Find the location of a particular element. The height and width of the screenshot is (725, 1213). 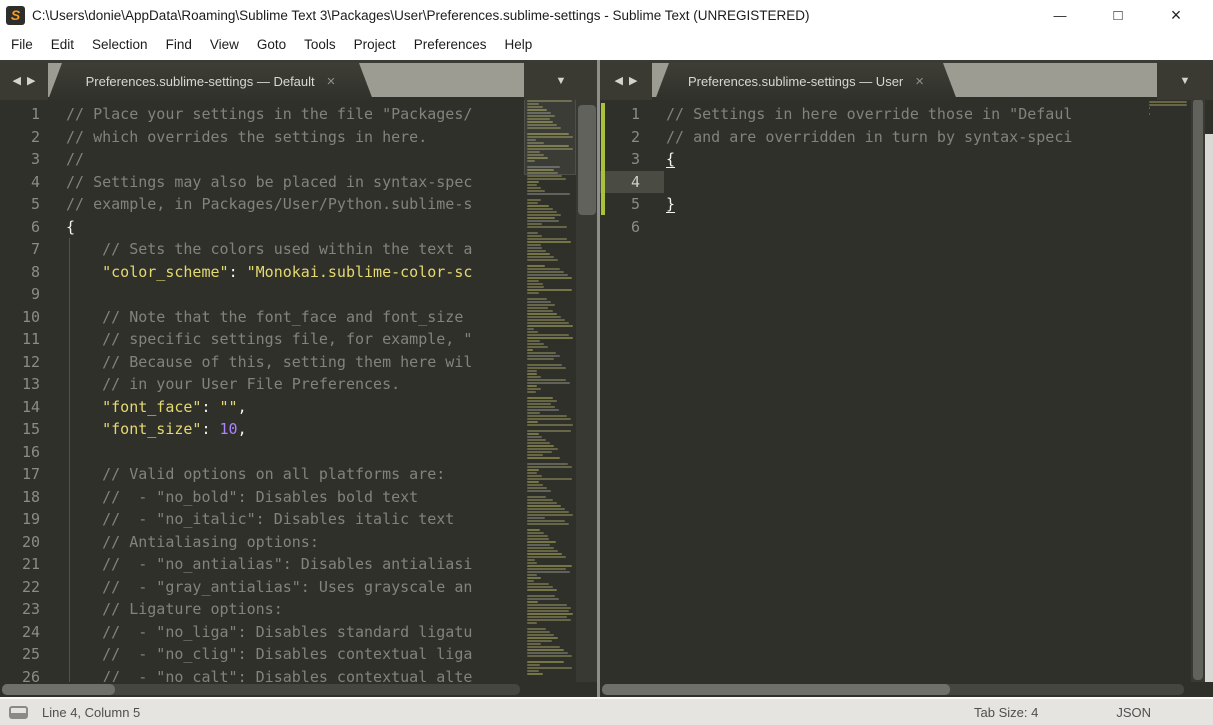

code-line: } is located at coordinates (671, 204).